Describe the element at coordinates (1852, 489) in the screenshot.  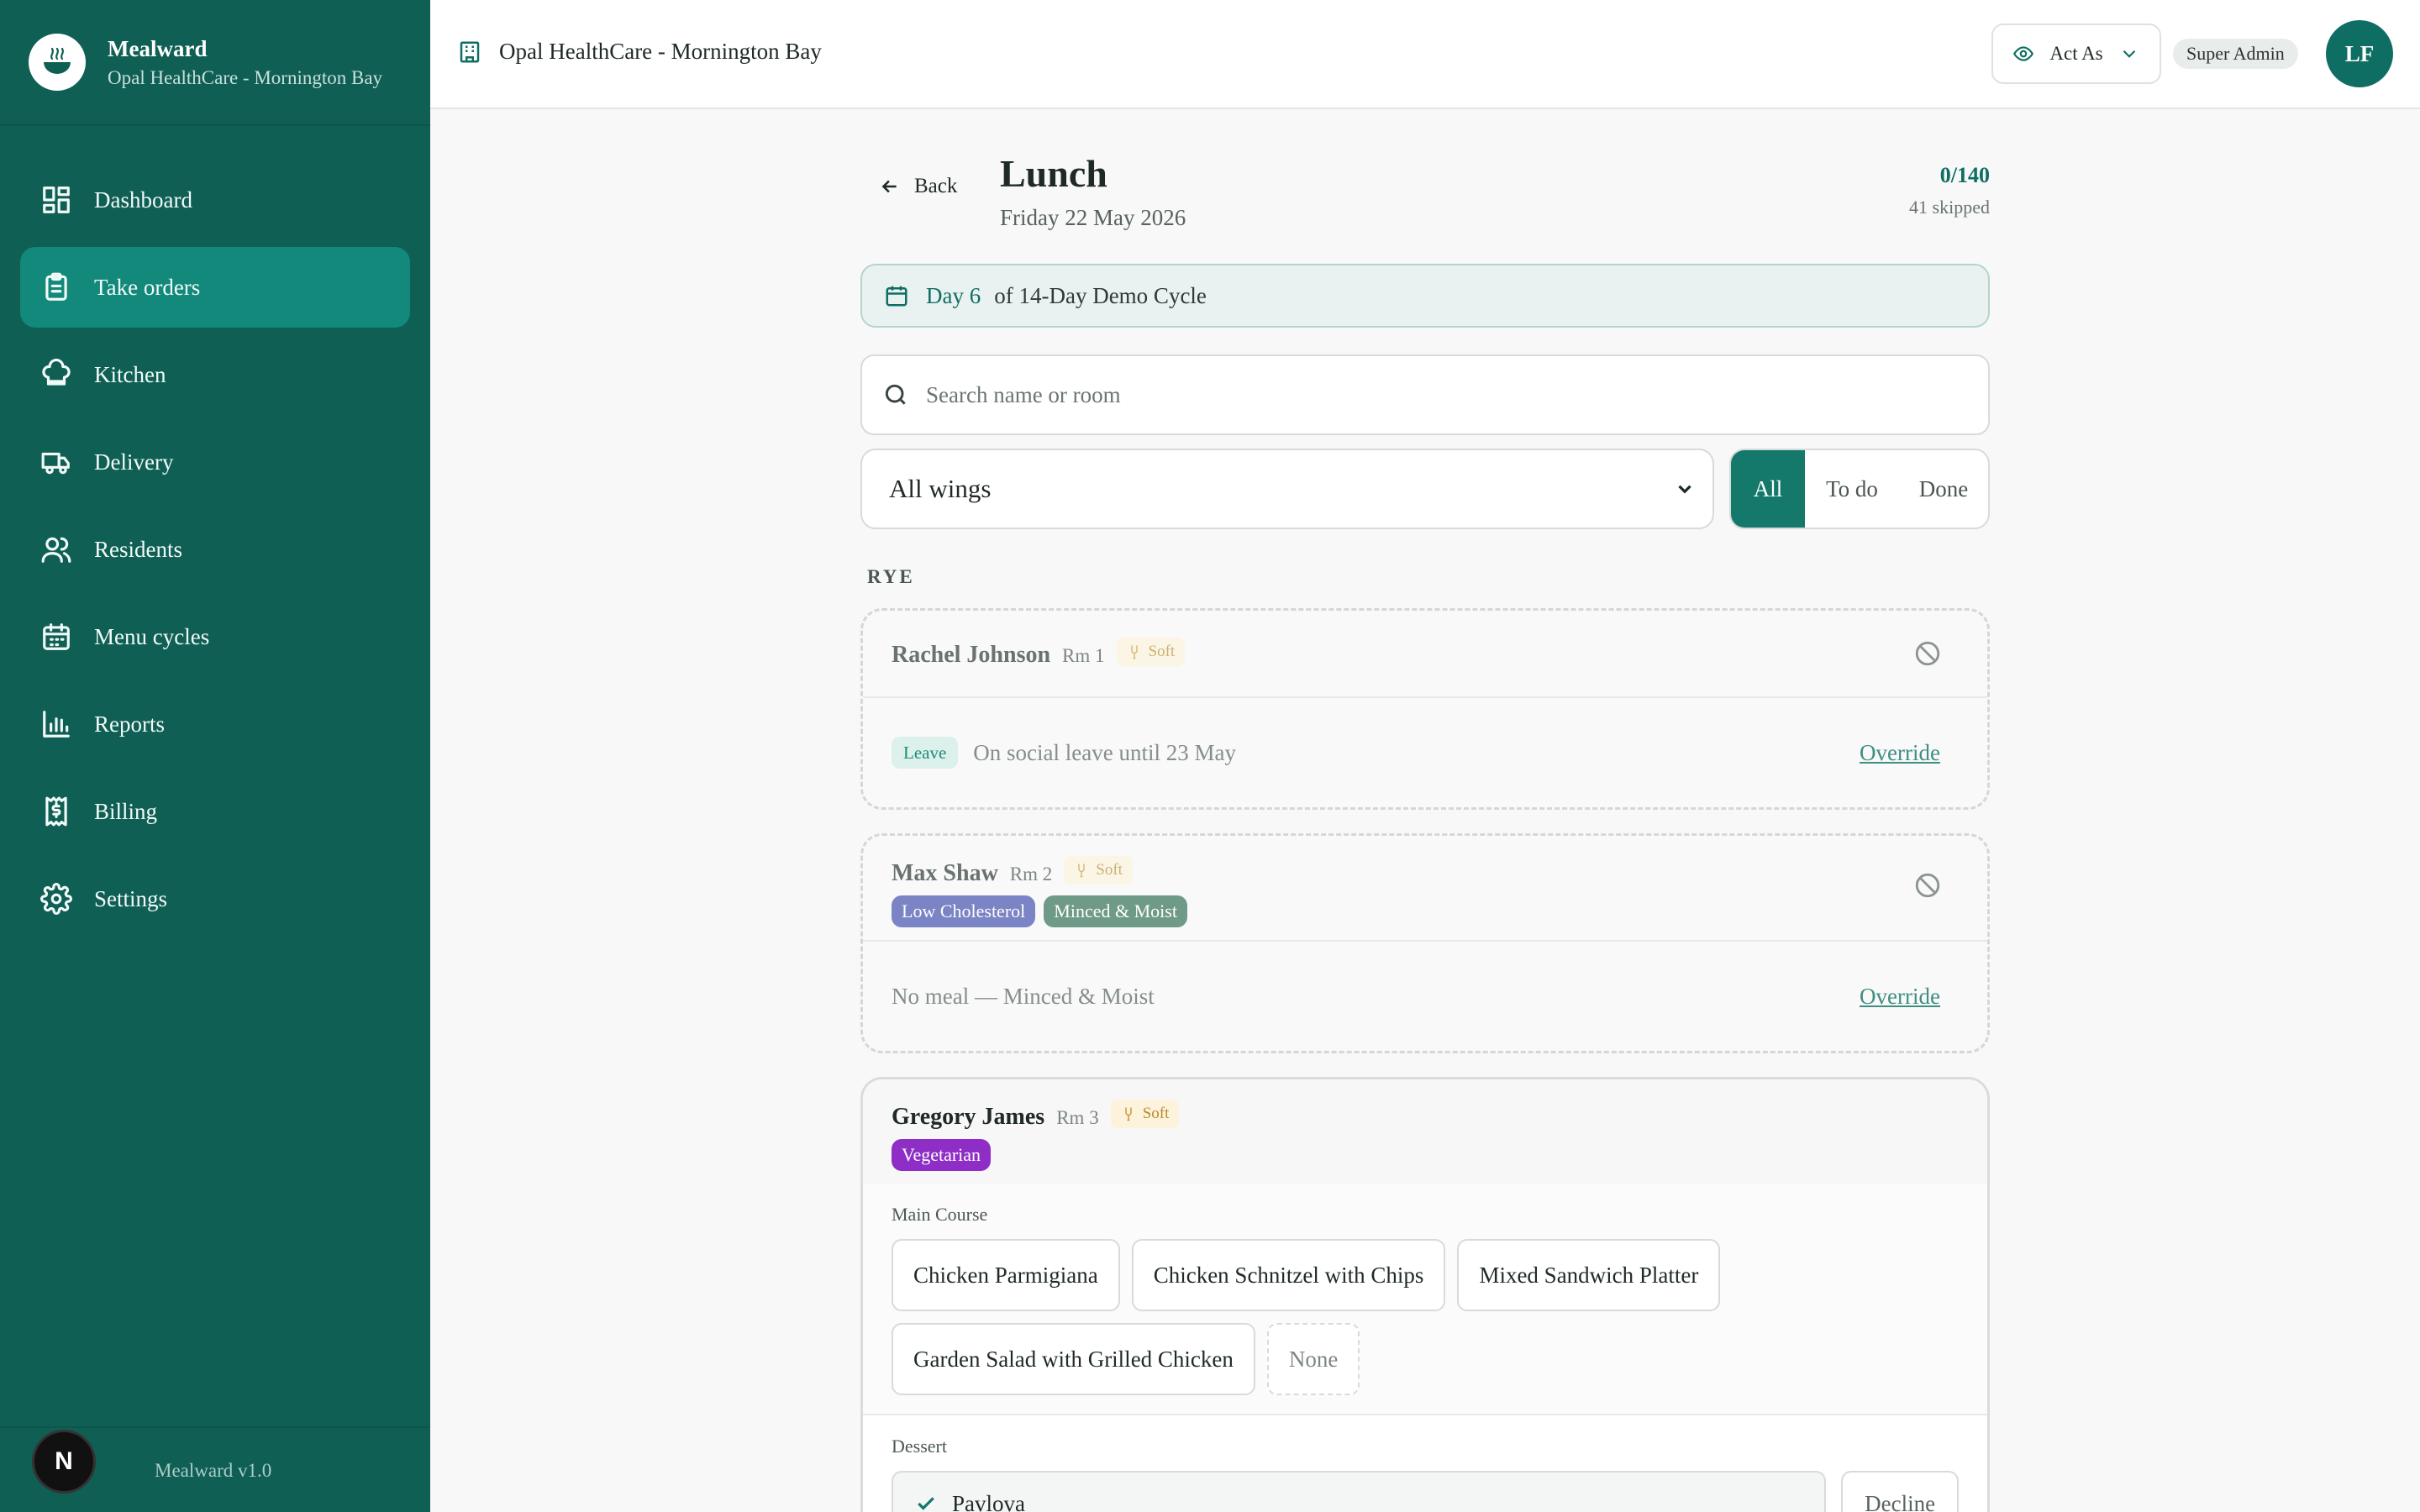
I see `filter-to-do: To do` at that location.